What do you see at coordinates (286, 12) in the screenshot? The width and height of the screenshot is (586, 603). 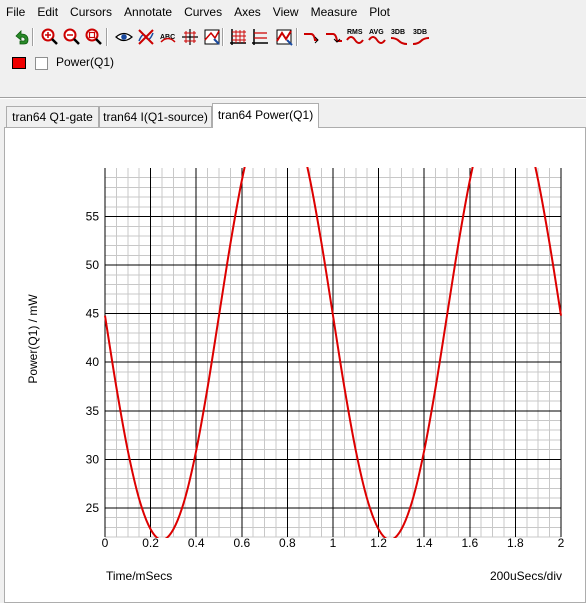 I see `menu-view: View` at bounding box center [286, 12].